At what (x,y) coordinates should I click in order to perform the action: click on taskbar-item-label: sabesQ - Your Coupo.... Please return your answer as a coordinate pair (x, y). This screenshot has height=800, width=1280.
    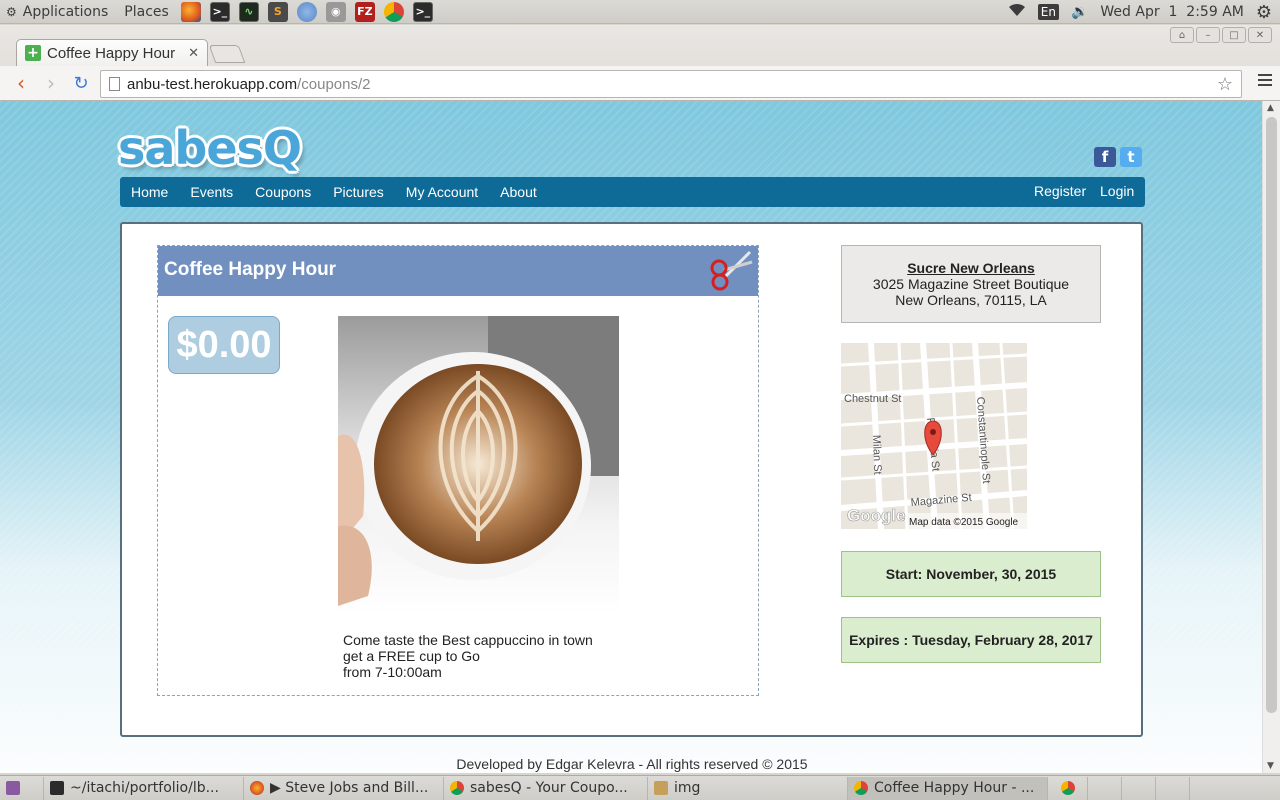
    Looking at the image, I should click on (549, 788).